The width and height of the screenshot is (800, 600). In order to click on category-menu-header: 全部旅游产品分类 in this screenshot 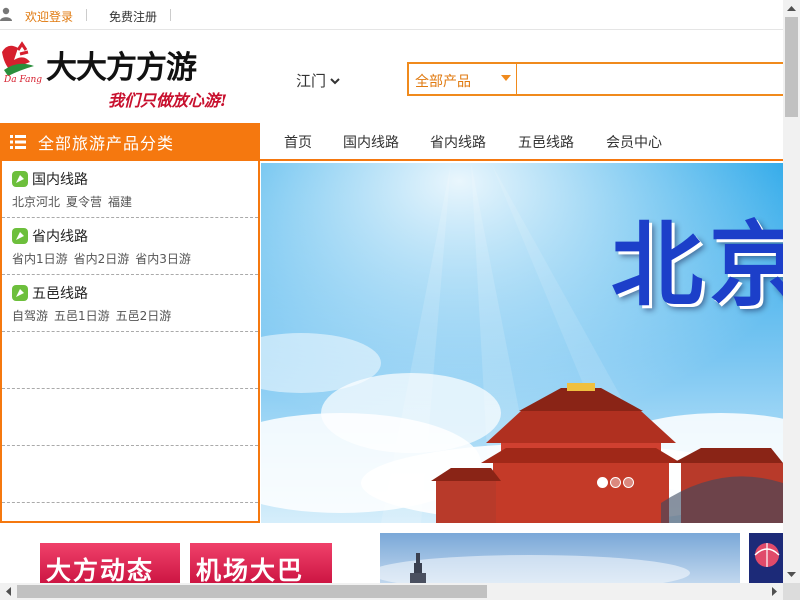, I will do `click(130, 142)`.